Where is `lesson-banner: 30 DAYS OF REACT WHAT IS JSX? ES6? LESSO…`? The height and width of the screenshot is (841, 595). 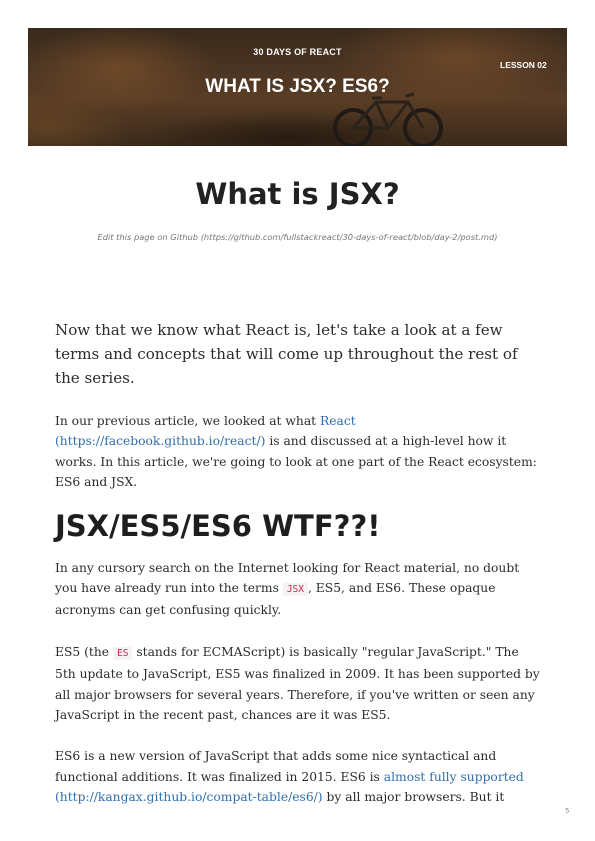
lesson-banner: 30 DAYS OF REACT WHAT IS JSX? ES6? LESSO… is located at coordinates (297, 87).